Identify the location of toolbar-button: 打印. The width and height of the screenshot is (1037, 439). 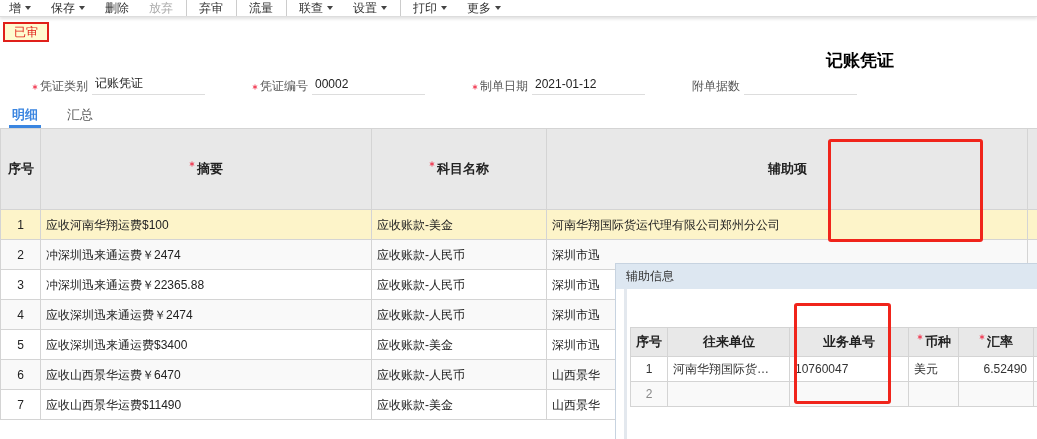
(427, 8).